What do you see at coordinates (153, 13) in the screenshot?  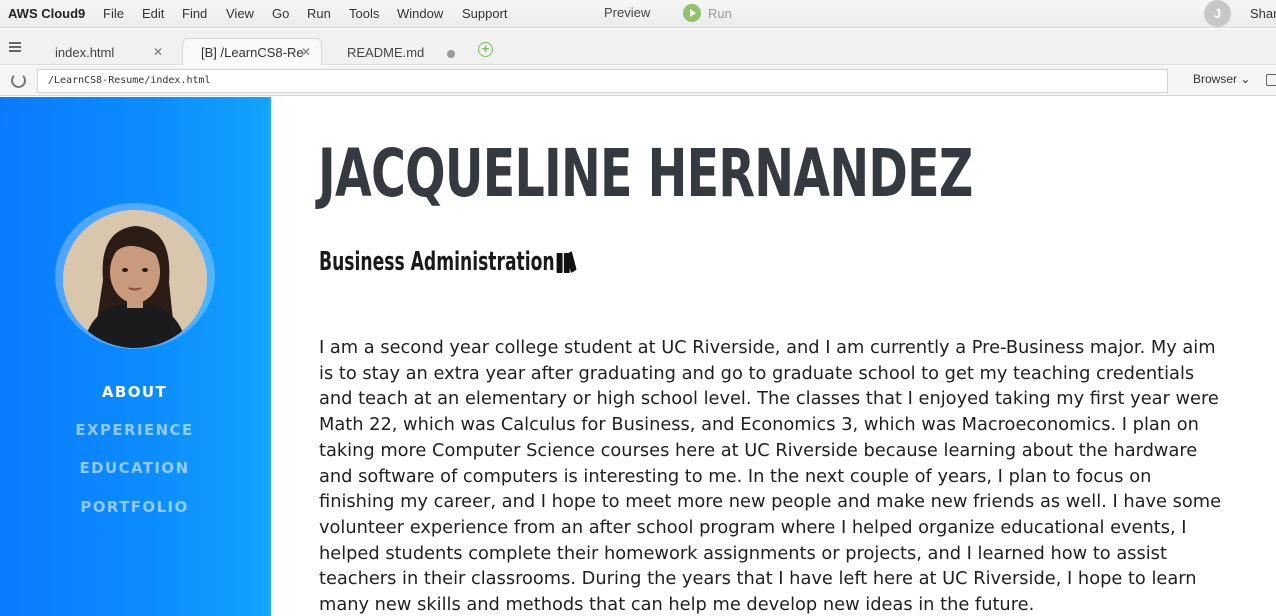 I see `menu-edit: Edit` at bounding box center [153, 13].